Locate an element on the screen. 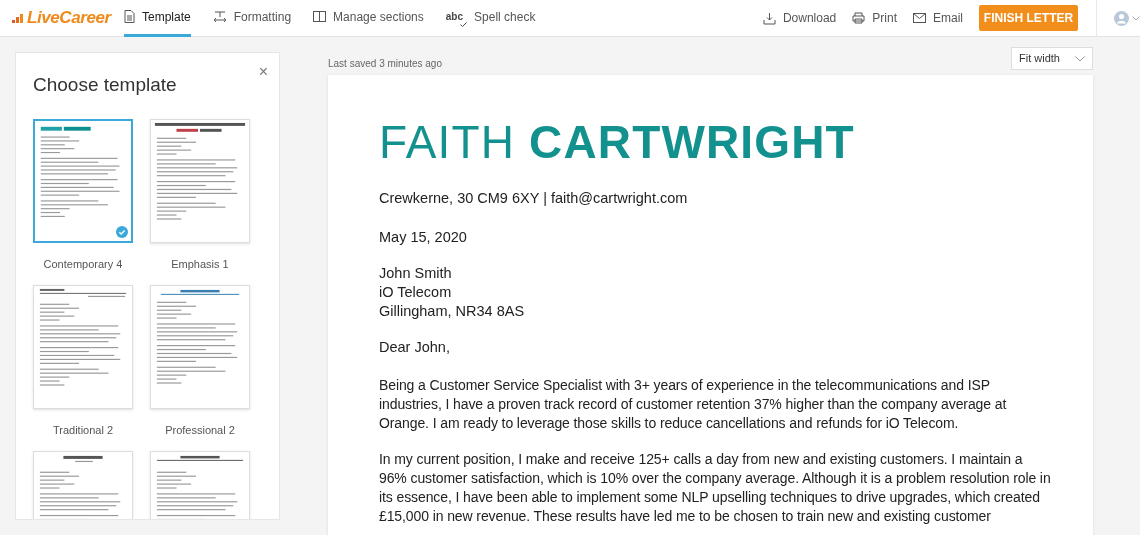  checkmark-icon is located at coordinates (122, 231).